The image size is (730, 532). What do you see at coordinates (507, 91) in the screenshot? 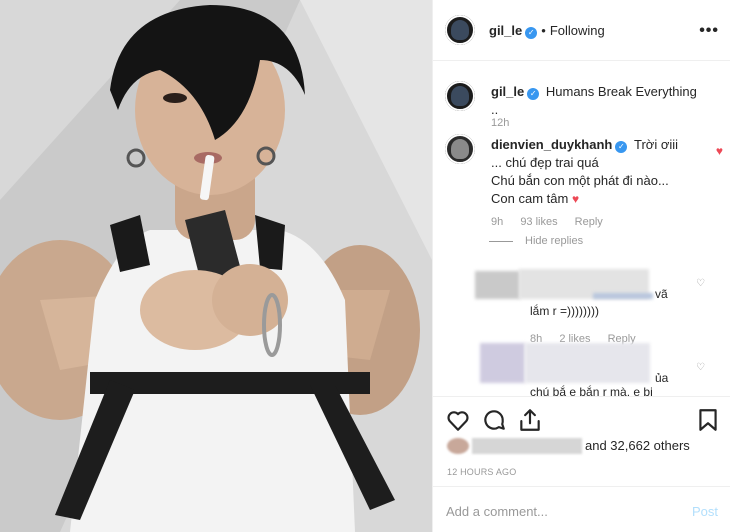
I see `caption-username: gil_le` at bounding box center [507, 91].